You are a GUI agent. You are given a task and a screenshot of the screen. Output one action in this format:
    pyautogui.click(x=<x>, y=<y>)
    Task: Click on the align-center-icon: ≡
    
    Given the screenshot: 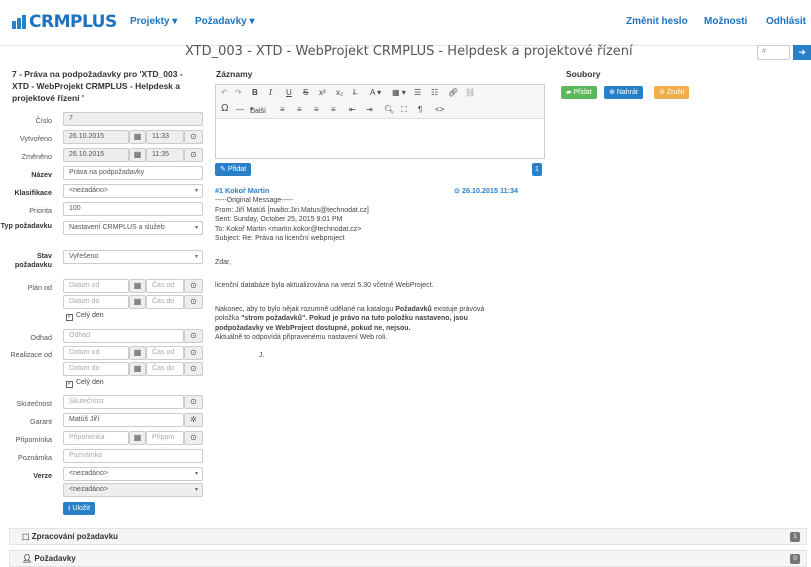 What is the action you would take?
    pyautogui.click(x=299, y=109)
    